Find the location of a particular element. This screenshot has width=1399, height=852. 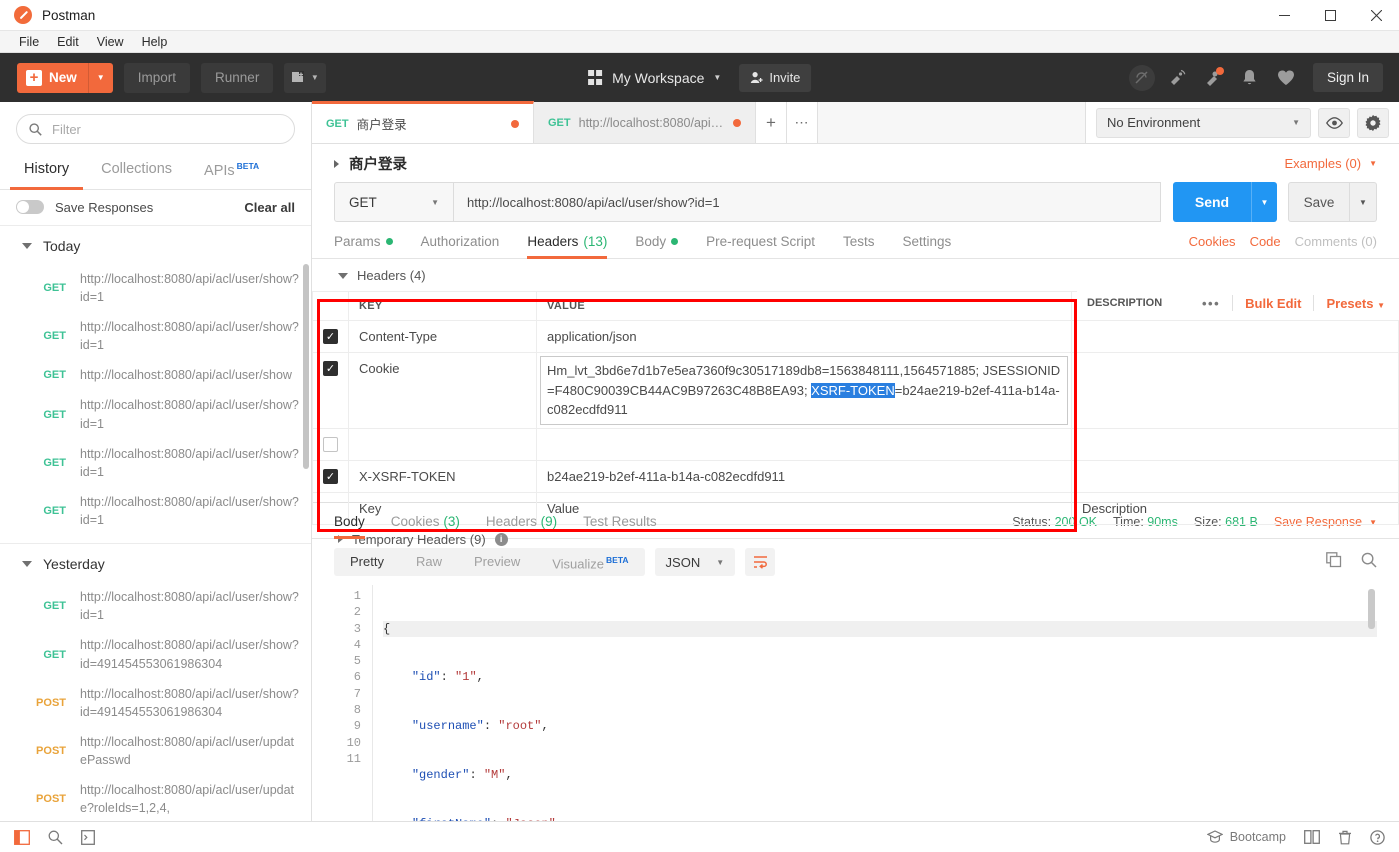

sidebar-tab-history: History is located at coordinates (46, 172).